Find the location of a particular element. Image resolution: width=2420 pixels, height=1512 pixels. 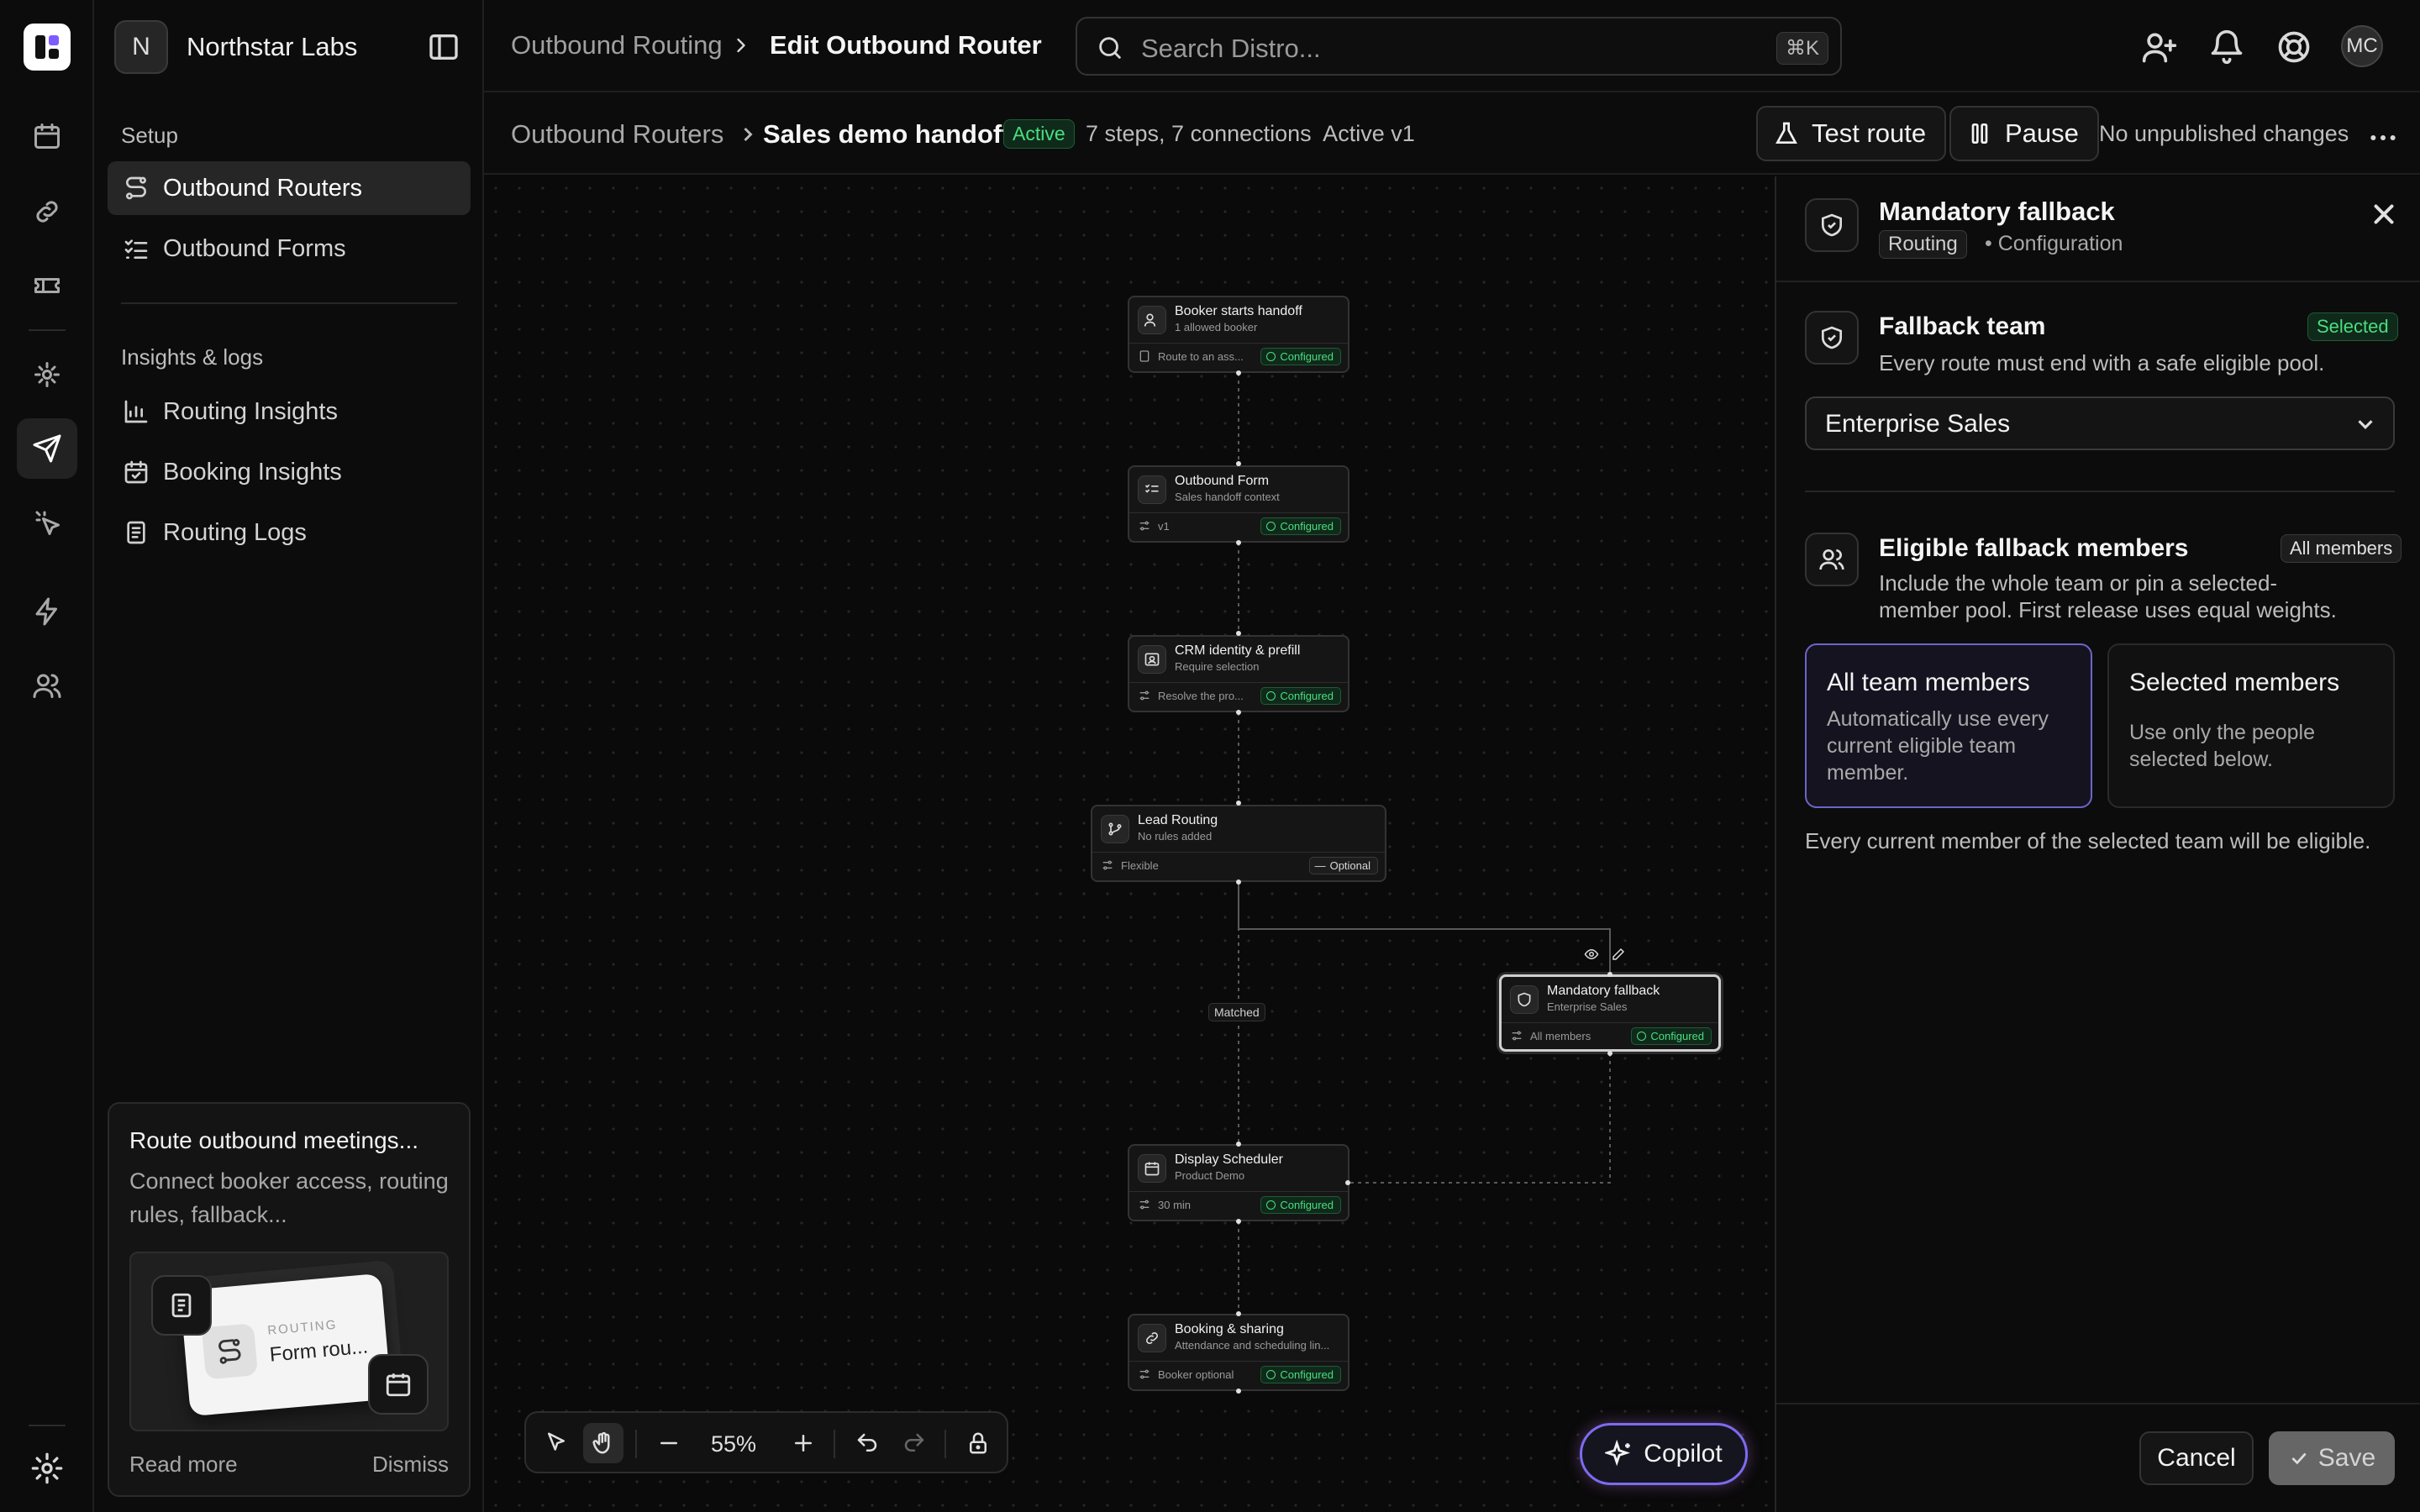

lock-icon is located at coordinates (978, 1443).